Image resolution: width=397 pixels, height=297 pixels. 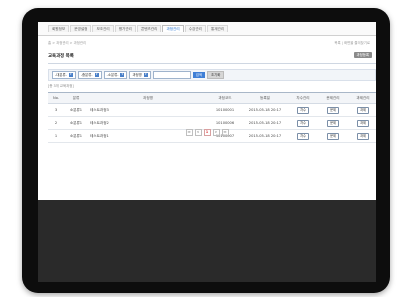 What do you see at coordinates (148, 110) in the screenshot?
I see `row-course-name-link: 테스트과정3` at bounding box center [148, 110].